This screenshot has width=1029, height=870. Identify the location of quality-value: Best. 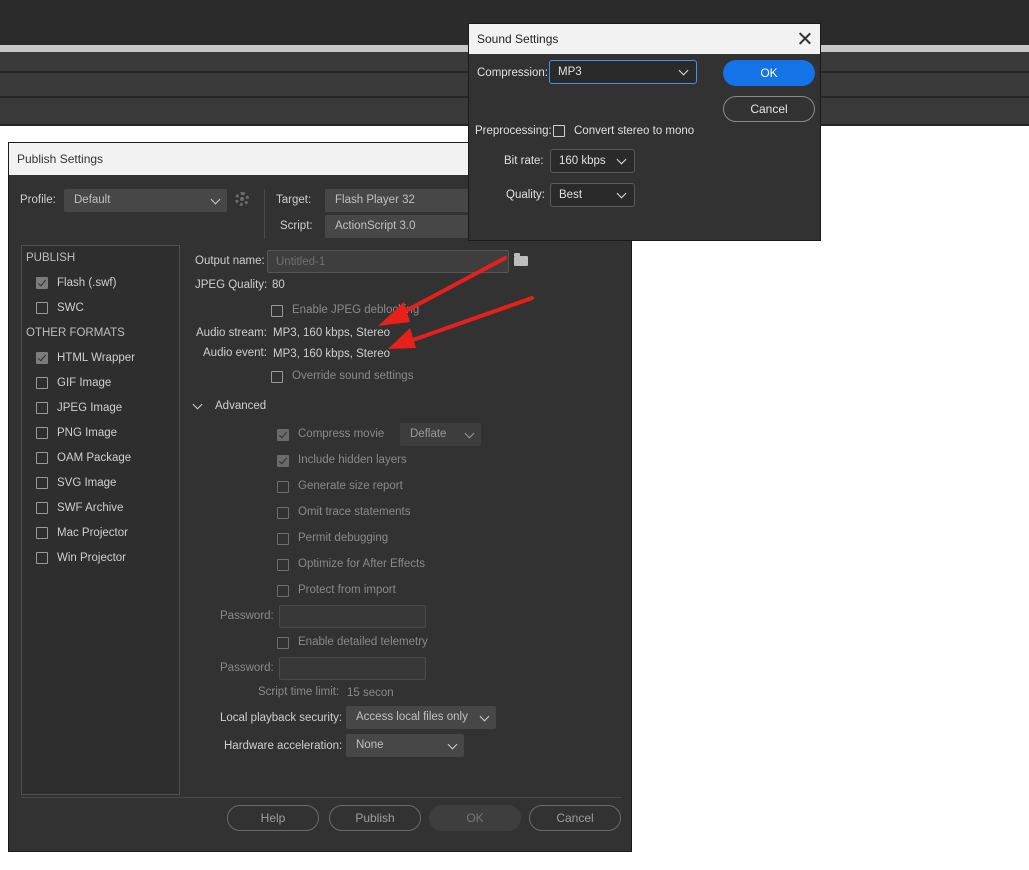
(571, 195).